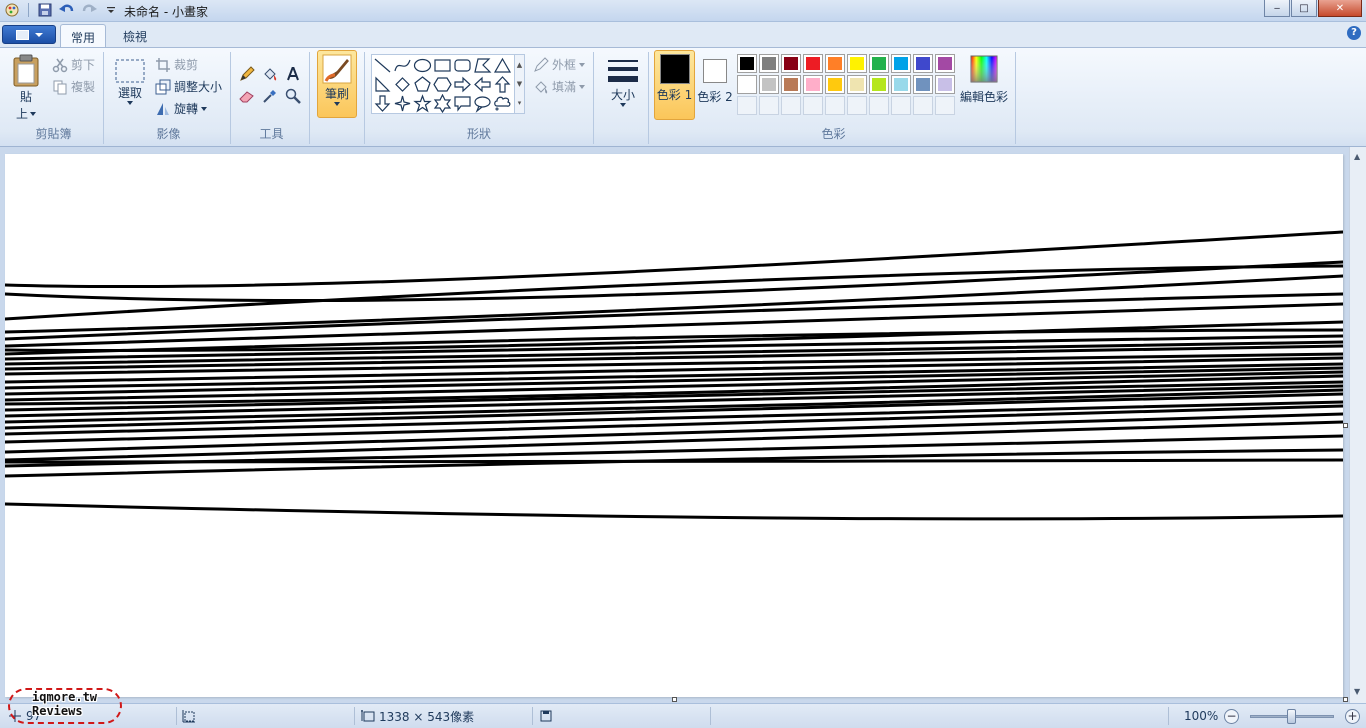  What do you see at coordinates (83, 35) in the screenshot?
I see `tab-home: 常用` at bounding box center [83, 35].